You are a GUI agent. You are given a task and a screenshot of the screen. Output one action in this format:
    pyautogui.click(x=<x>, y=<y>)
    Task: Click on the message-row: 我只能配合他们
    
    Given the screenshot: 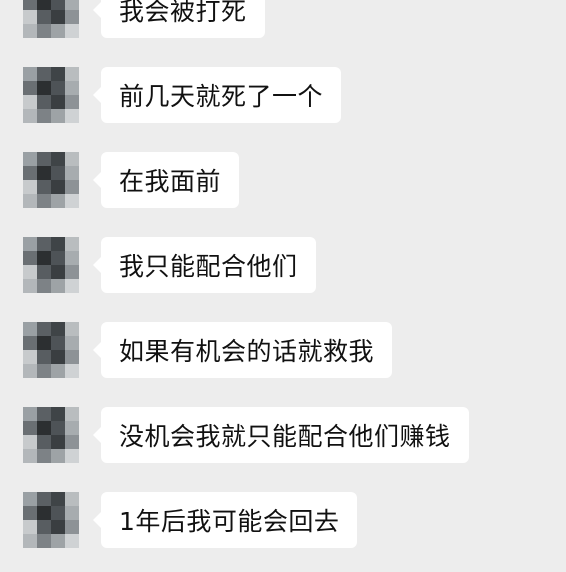 What is the action you would take?
    pyautogui.click(x=283, y=277)
    